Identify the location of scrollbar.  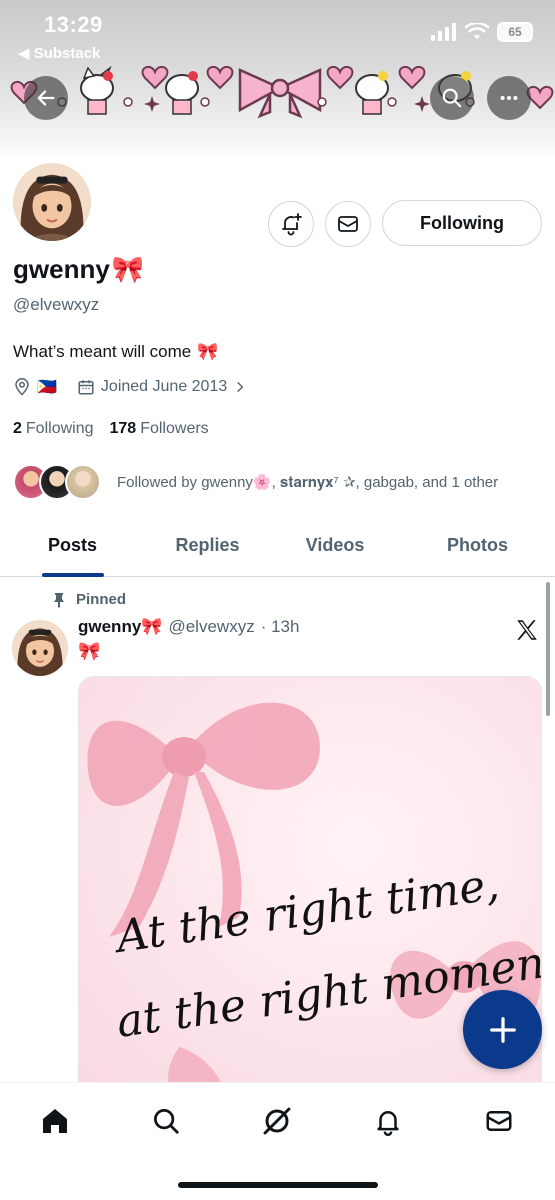
(548, 649).